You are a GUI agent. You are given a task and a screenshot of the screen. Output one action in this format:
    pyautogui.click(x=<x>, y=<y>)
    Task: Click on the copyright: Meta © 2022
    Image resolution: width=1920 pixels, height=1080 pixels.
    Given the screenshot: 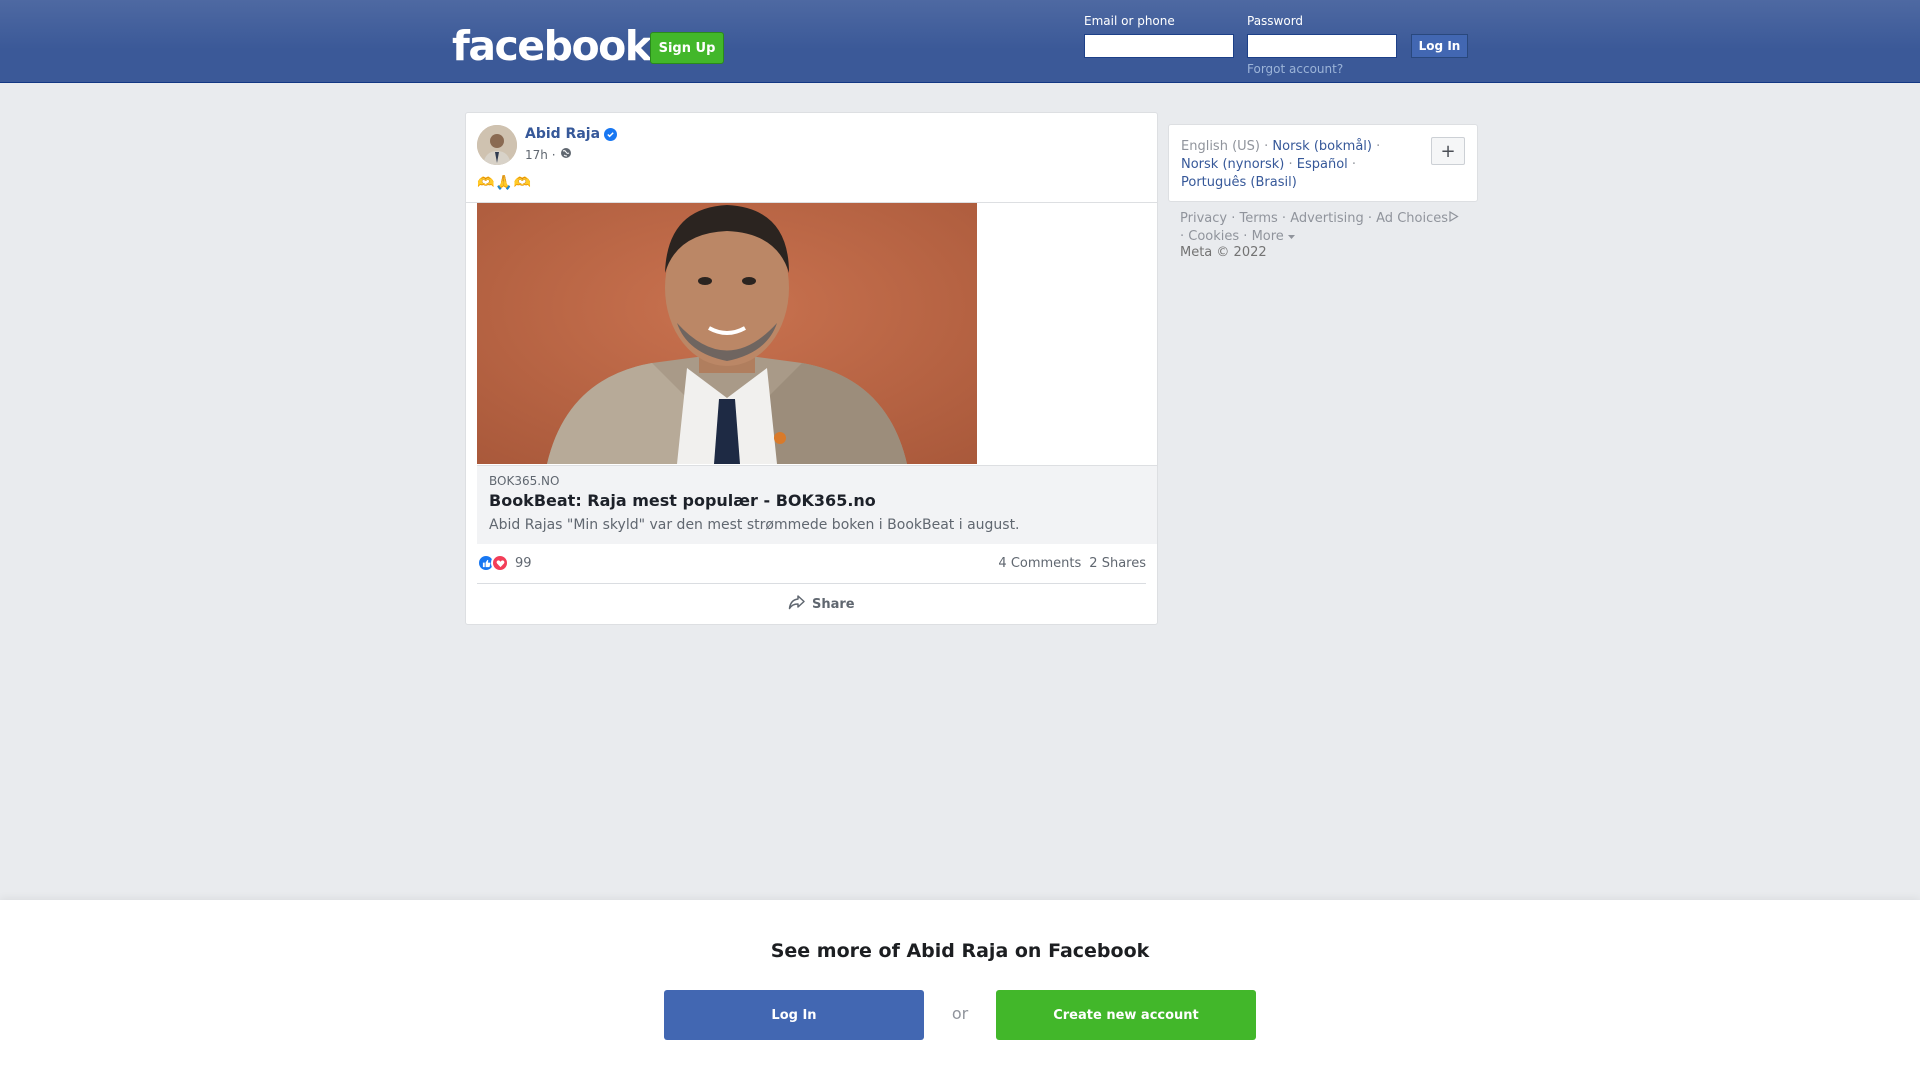 What is the action you would take?
    pyautogui.click(x=1223, y=252)
    